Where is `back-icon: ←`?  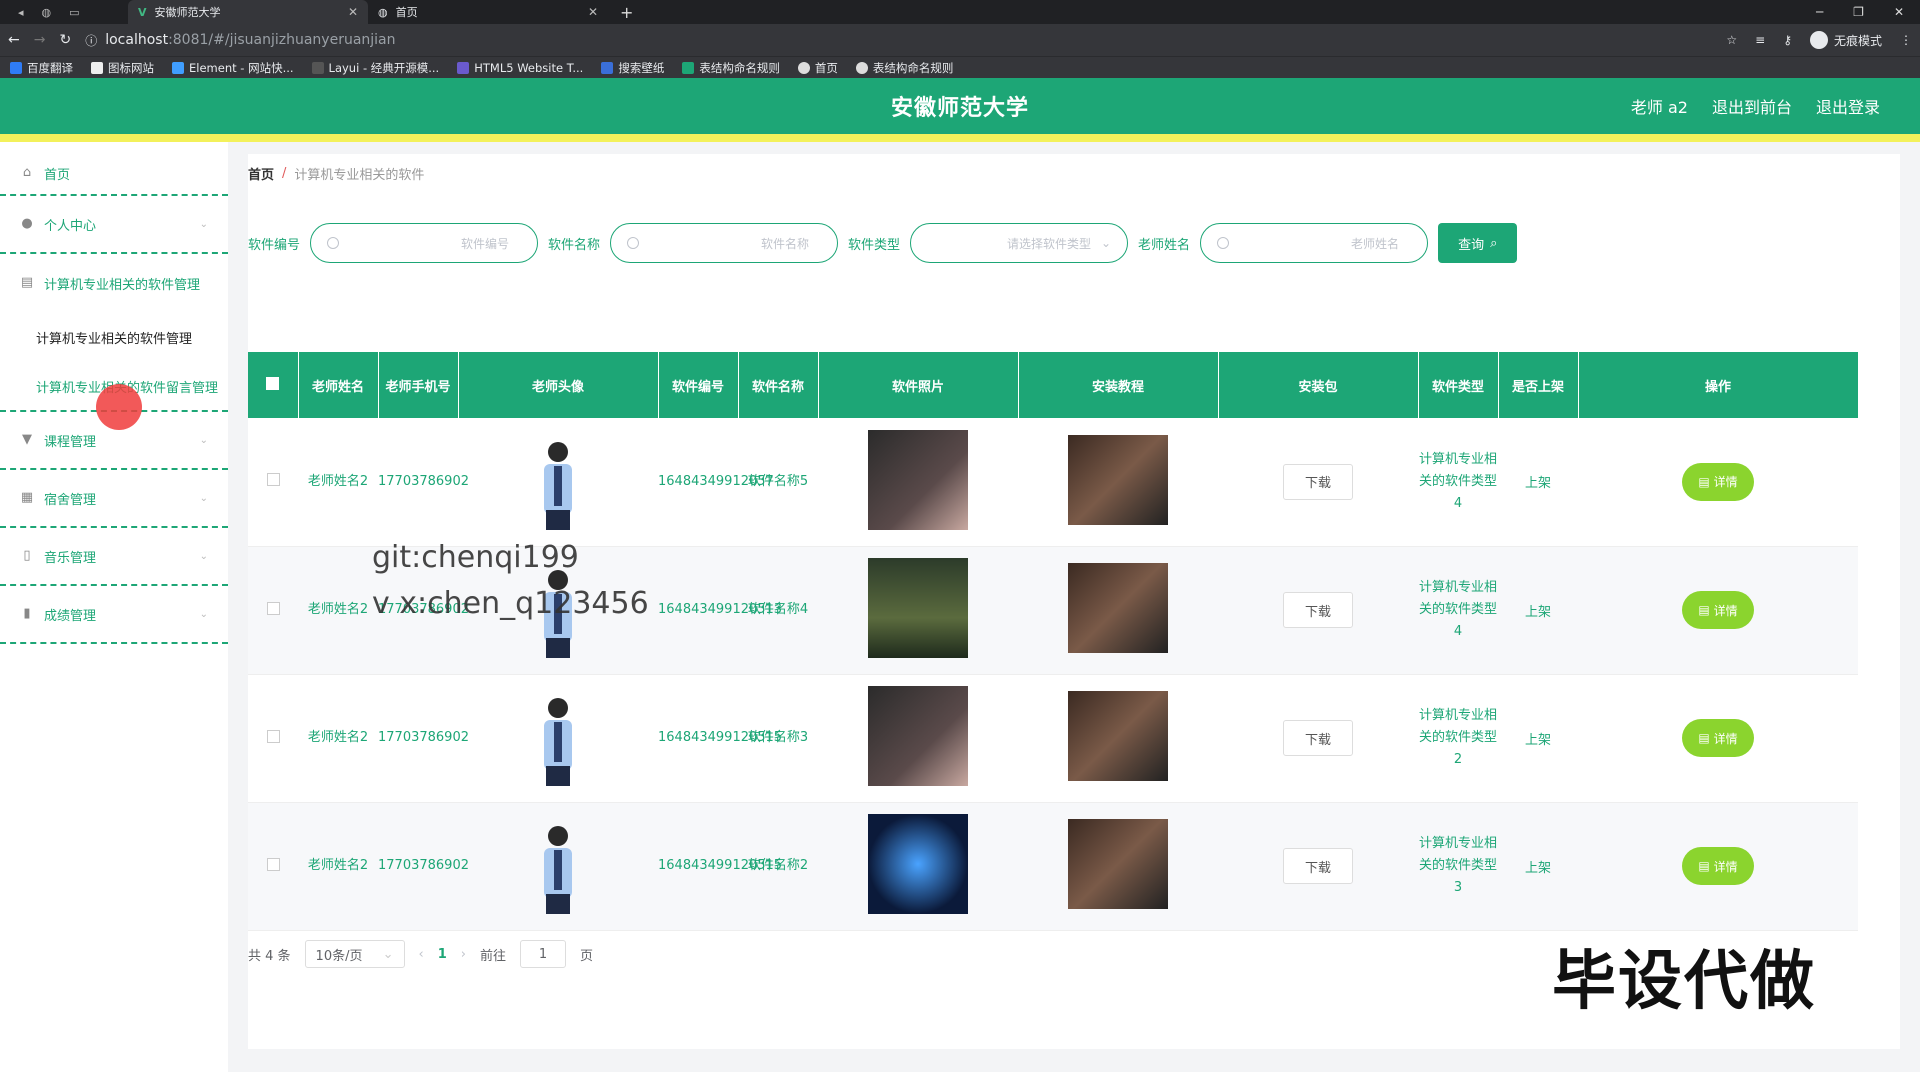
back-icon: ← is located at coordinates (14, 40).